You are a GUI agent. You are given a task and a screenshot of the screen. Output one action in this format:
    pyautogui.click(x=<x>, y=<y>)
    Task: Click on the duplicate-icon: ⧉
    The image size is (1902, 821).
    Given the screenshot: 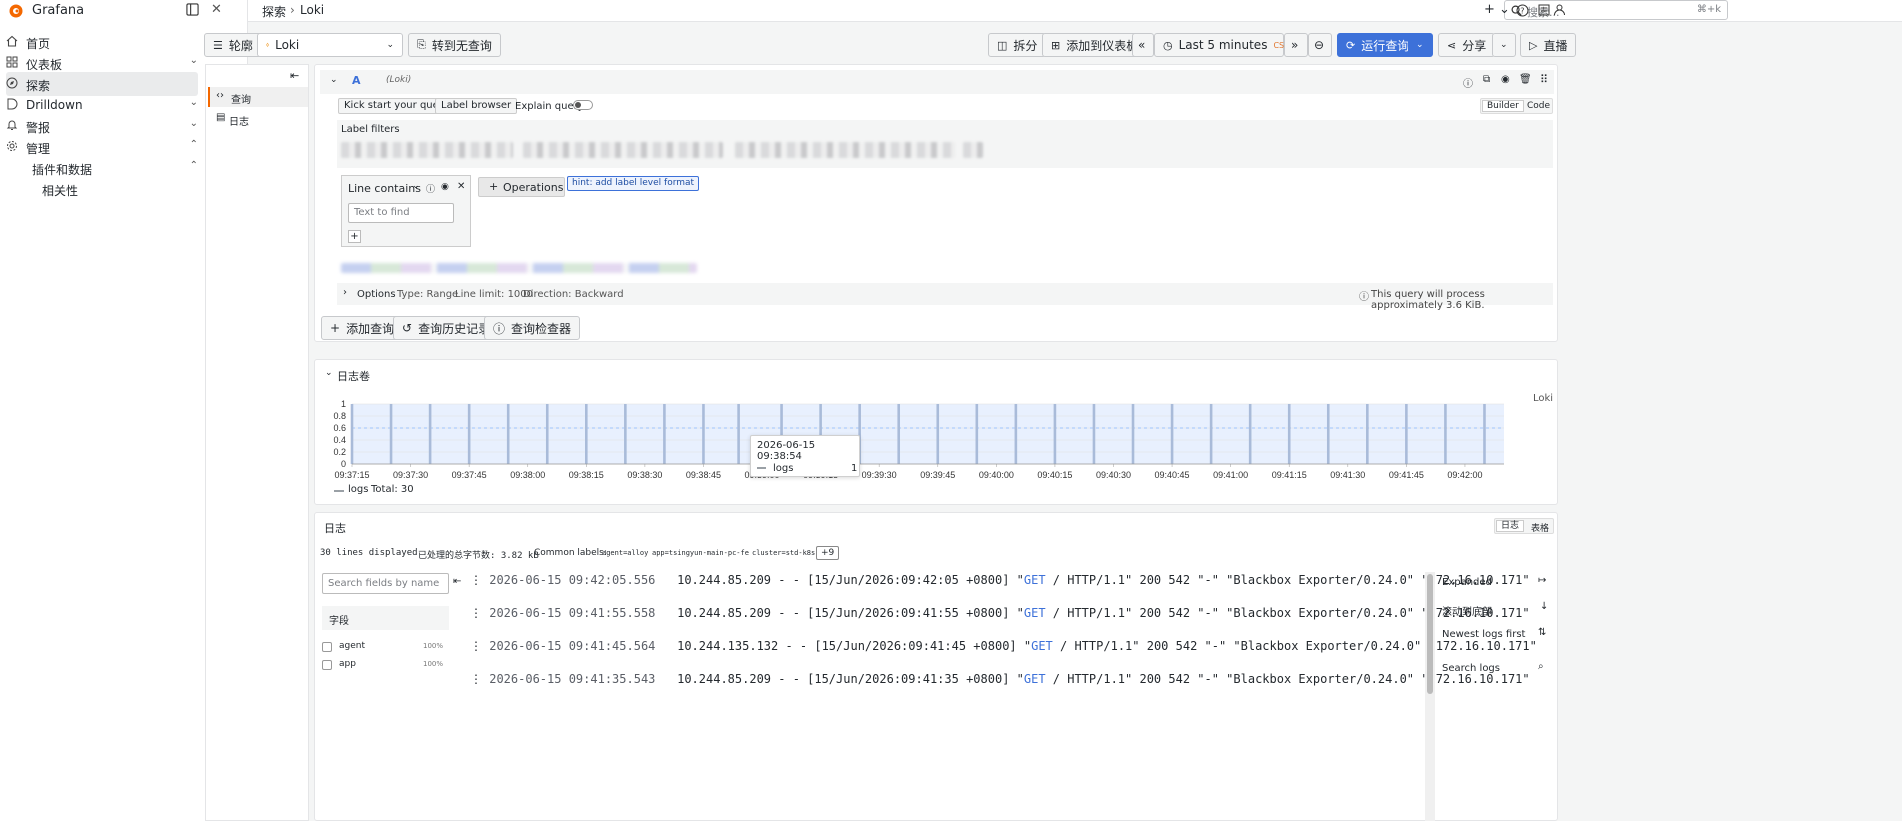 What is the action you would take?
    pyautogui.click(x=1486, y=79)
    